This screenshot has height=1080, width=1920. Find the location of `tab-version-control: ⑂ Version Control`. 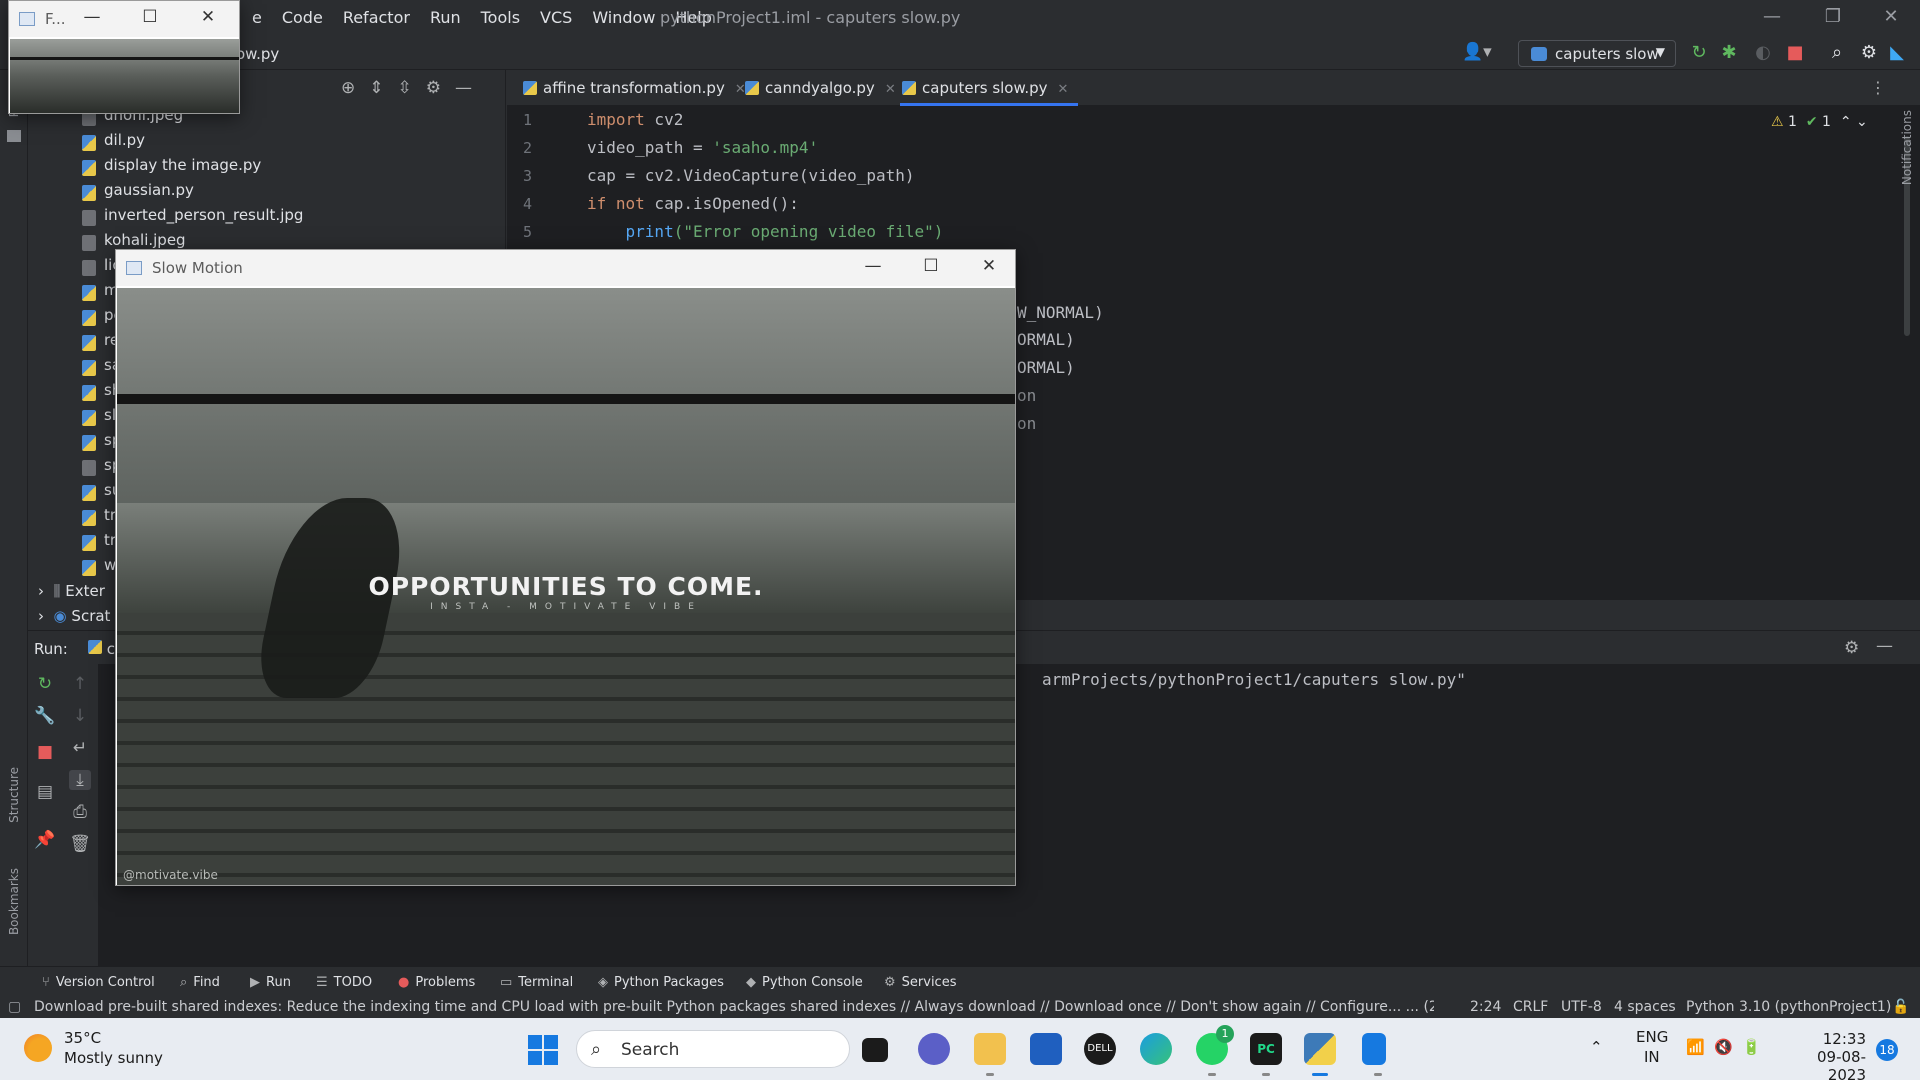

tab-version-control: ⑂ Version Control is located at coordinates (98, 982).